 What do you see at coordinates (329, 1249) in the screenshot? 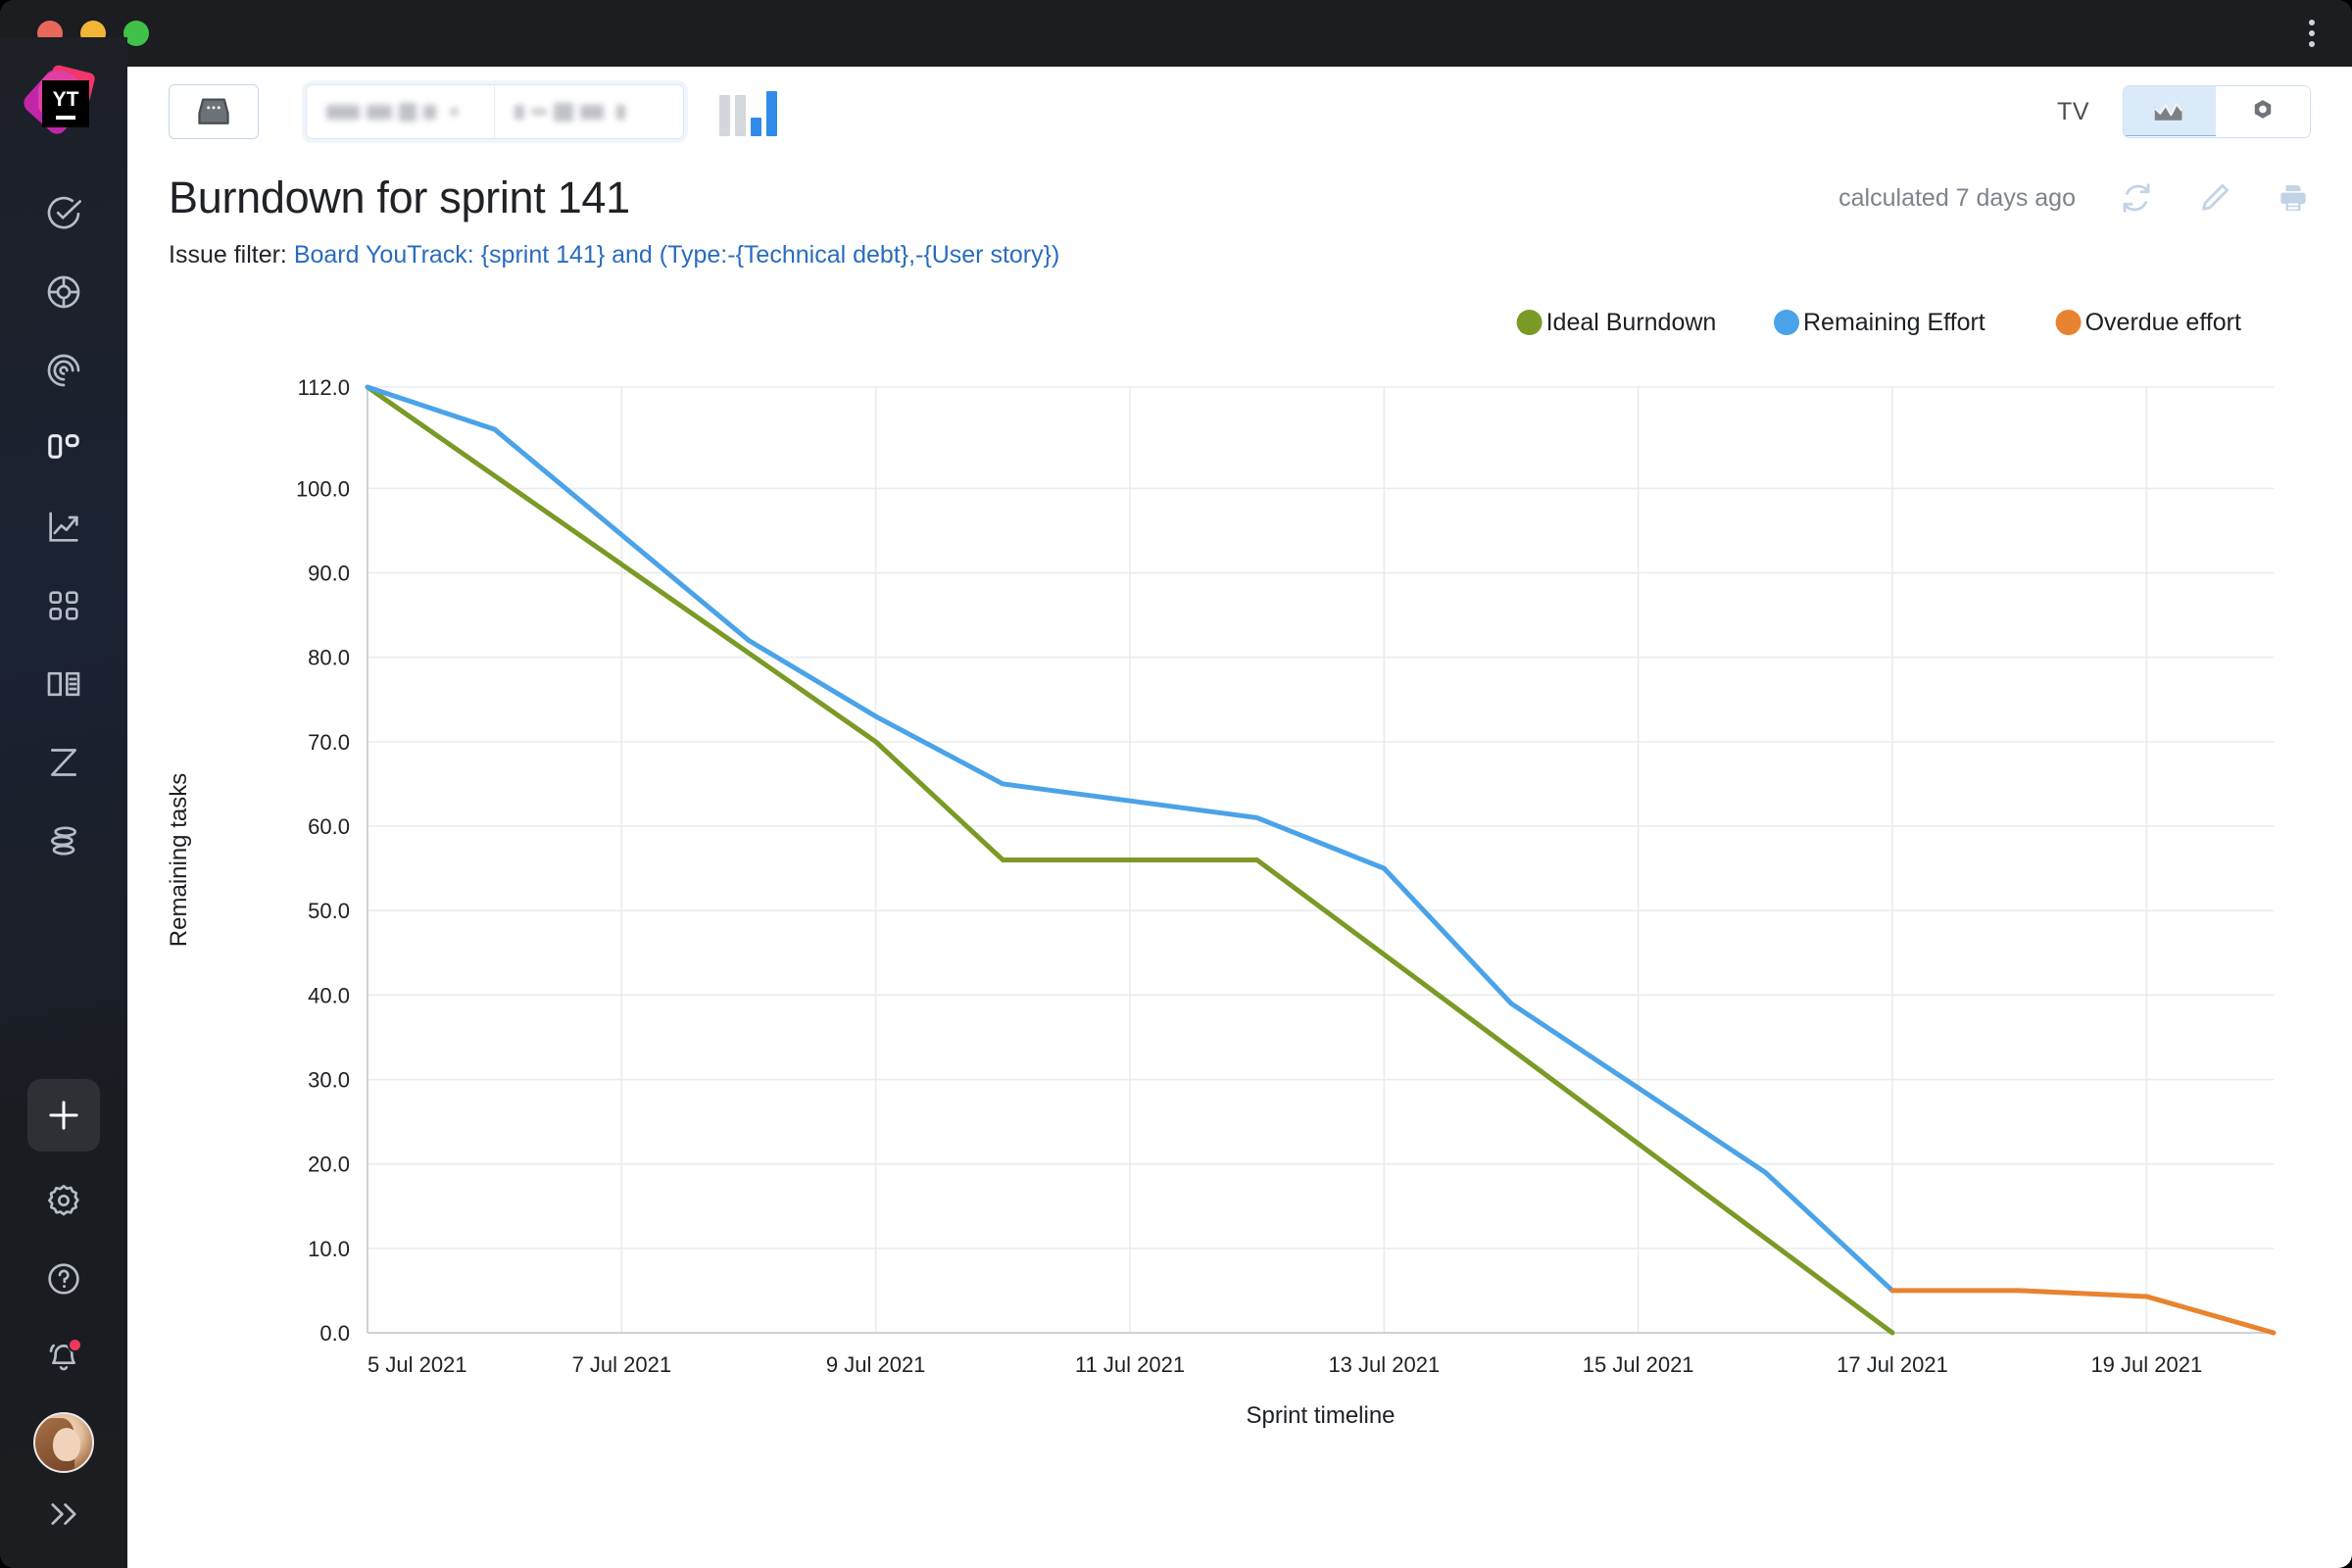
I see `y-tick-label: 10.0` at bounding box center [329, 1249].